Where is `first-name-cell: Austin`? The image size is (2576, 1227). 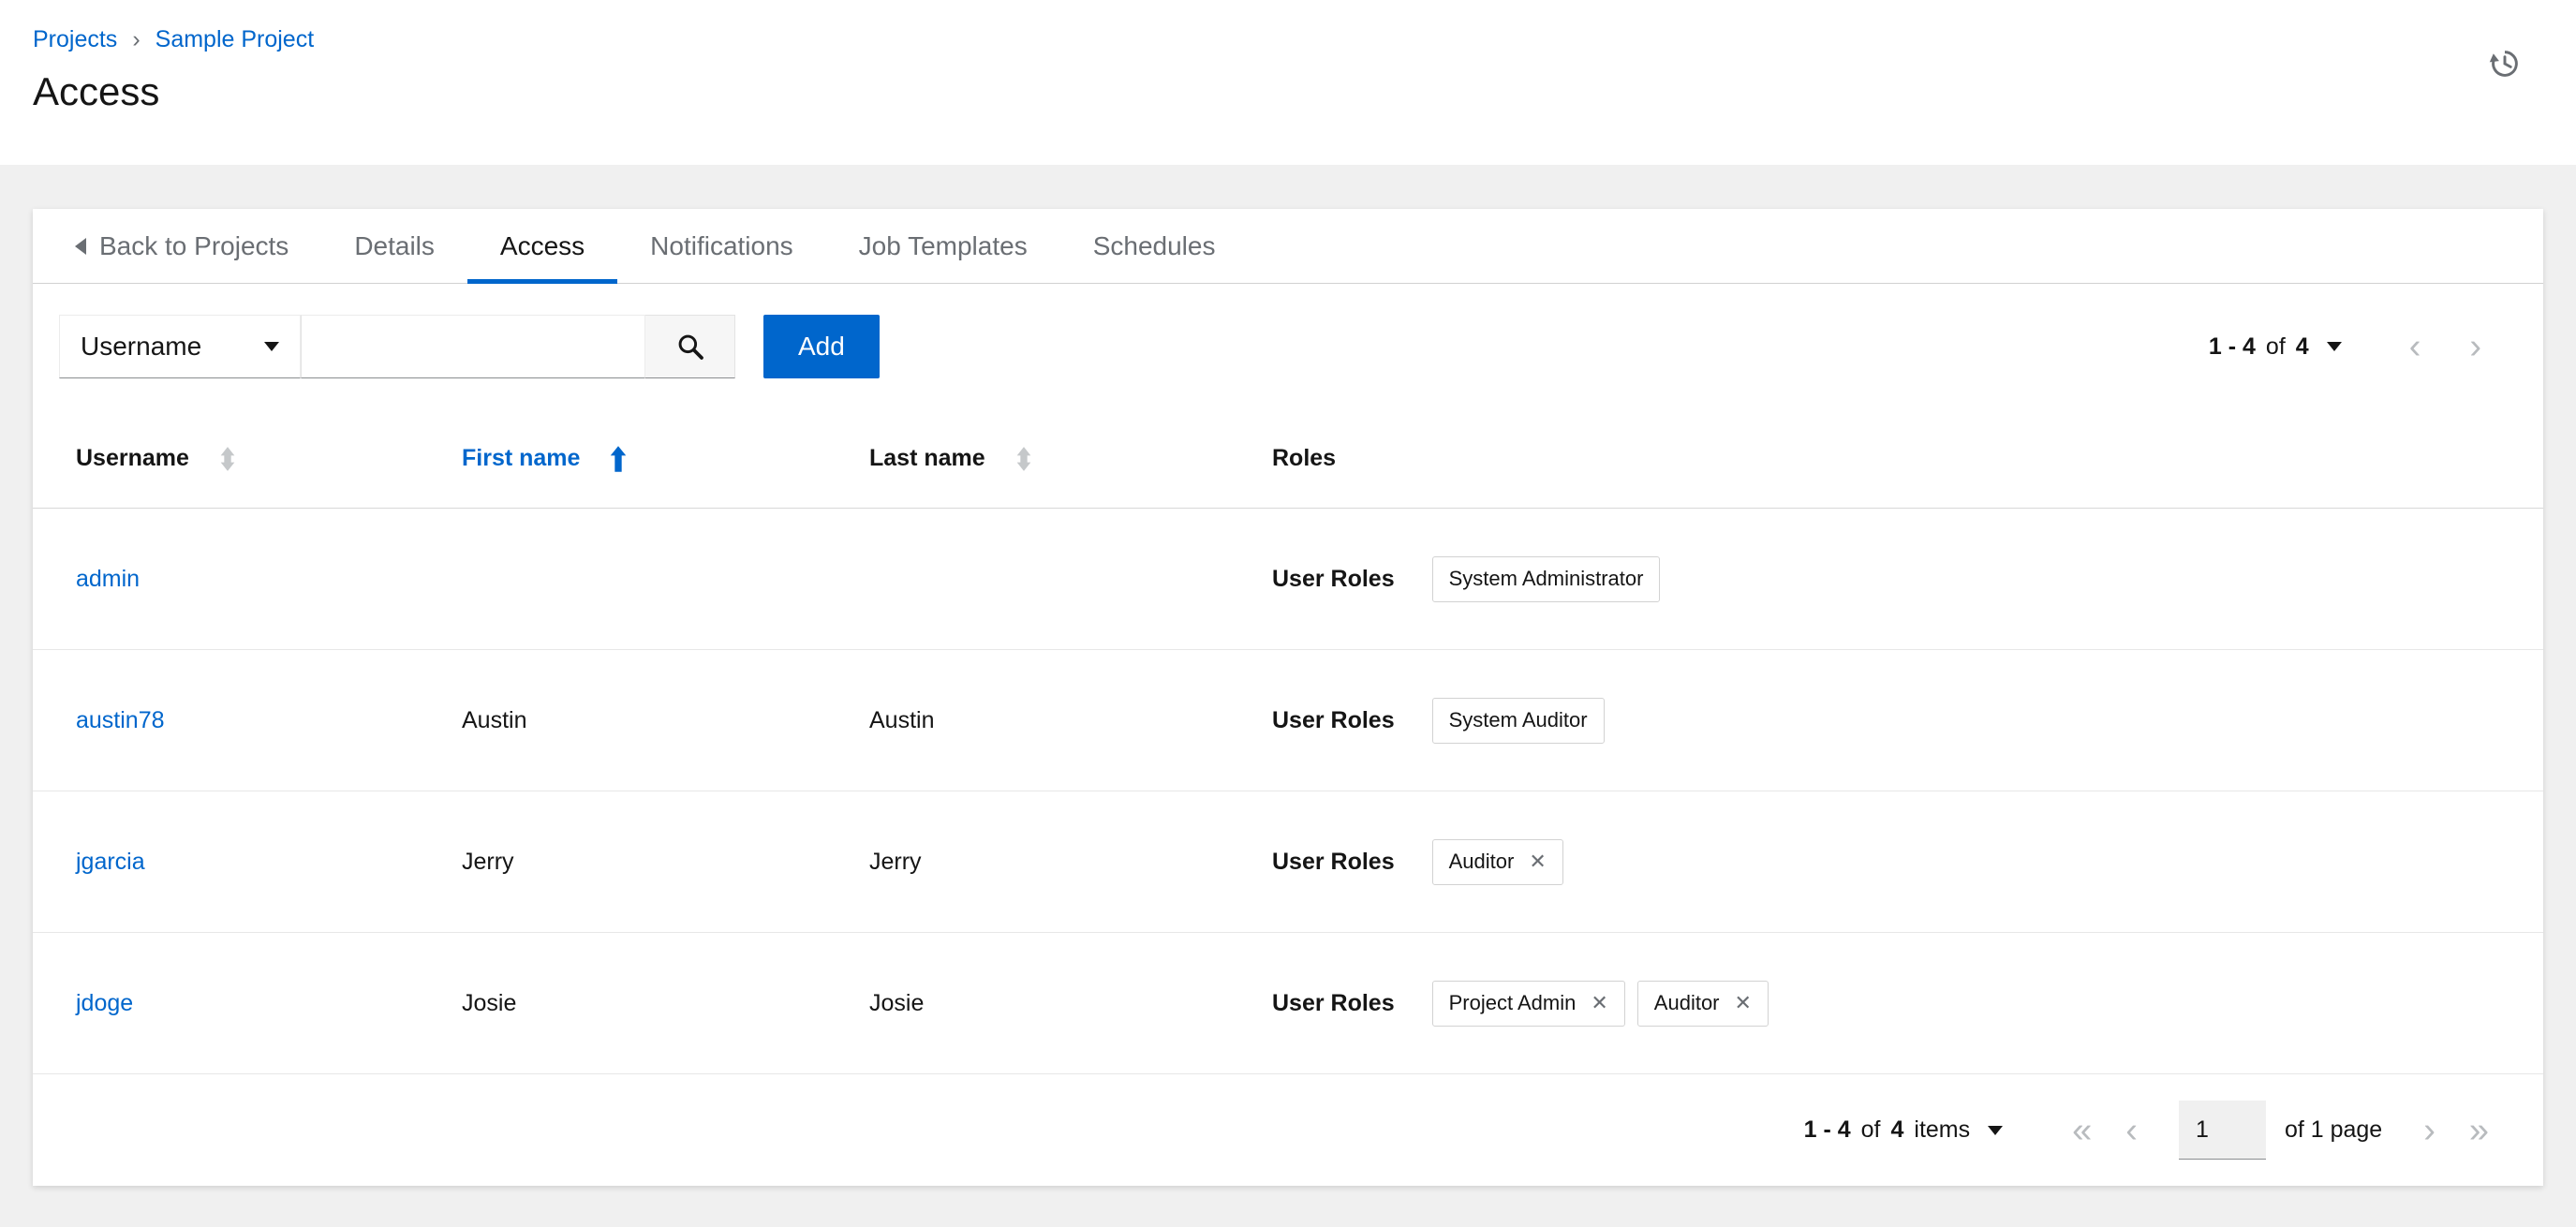
first-name-cell: Austin is located at coordinates (495, 719).